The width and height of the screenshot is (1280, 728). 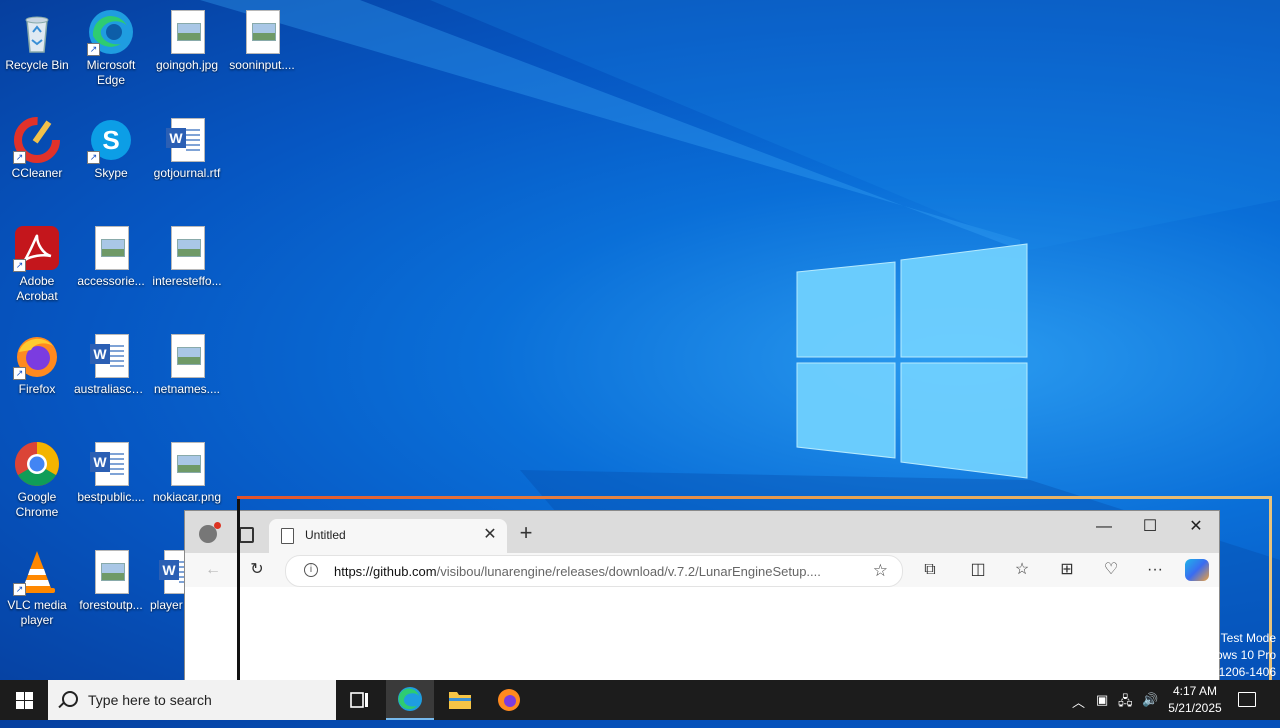 I want to click on icon-label: Google Chrome, so click(x=37, y=504).